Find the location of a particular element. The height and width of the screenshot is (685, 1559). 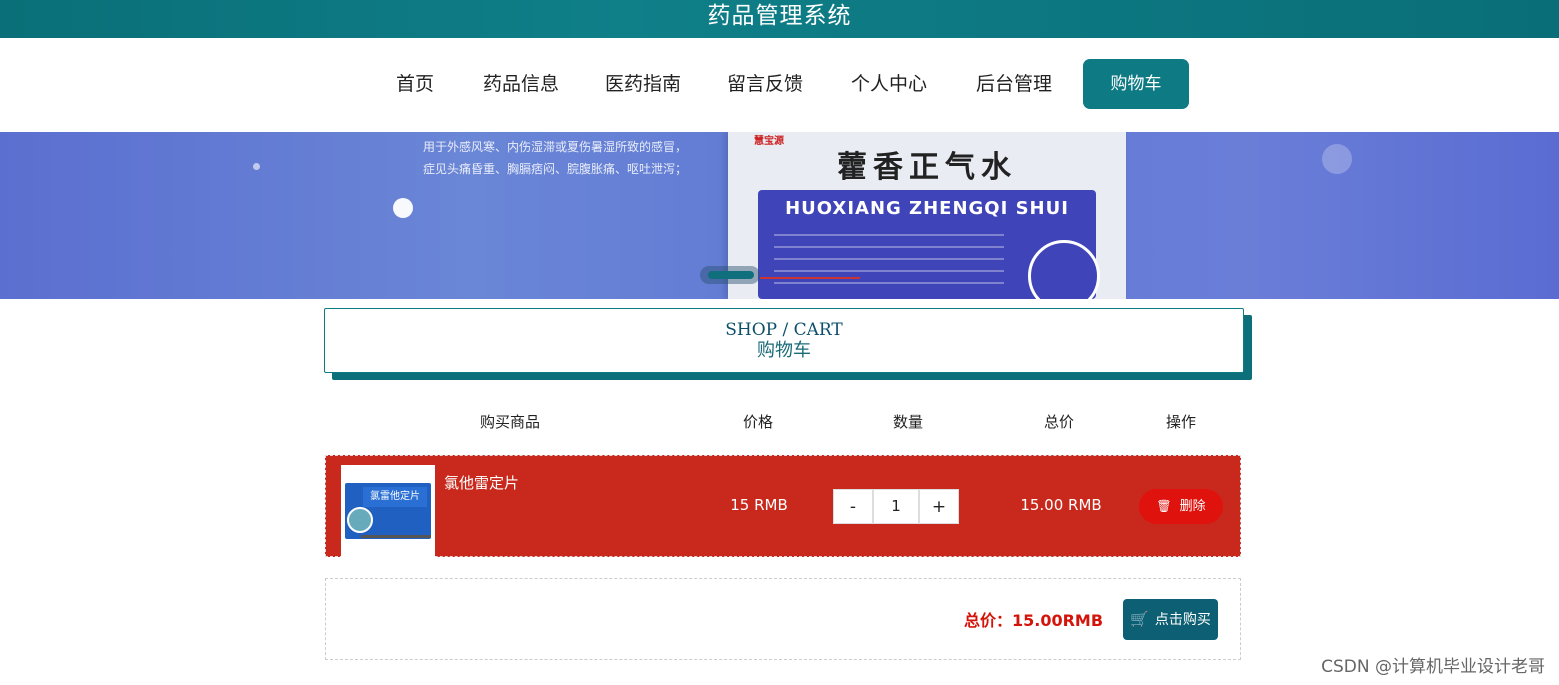

product-label-panel: HUOXIANG ZHENGQI SHUI is located at coordinates (929, 244).